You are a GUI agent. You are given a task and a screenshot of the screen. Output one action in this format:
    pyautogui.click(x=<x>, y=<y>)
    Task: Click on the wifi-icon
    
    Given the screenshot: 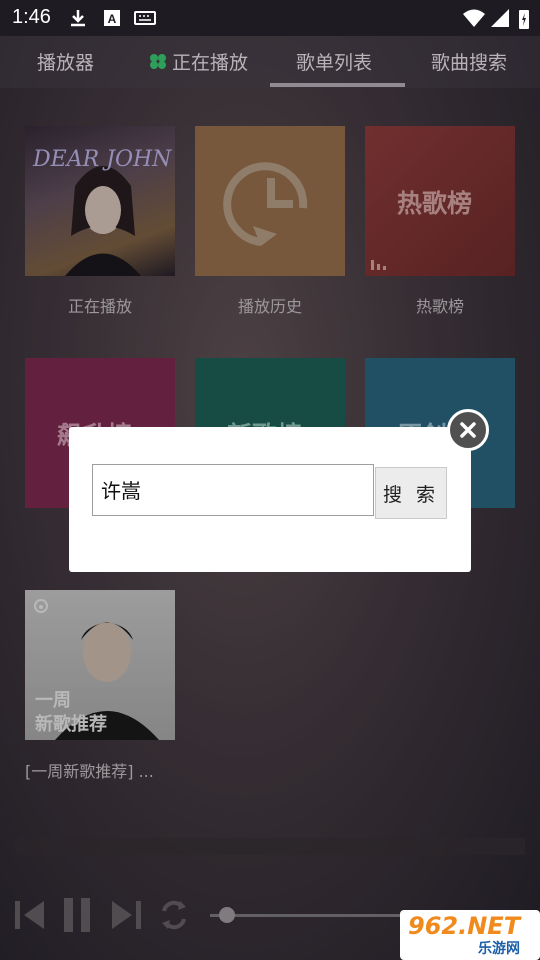 What is the action you would take?
    pyautogui.click(x=474, y=18)
    